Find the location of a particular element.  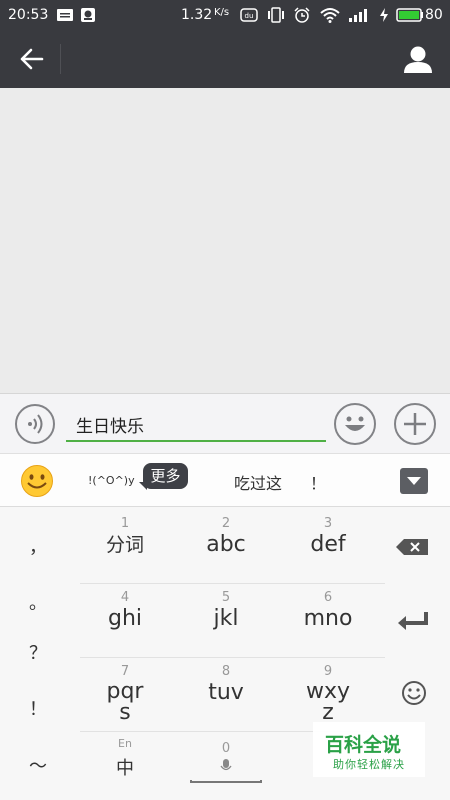

more-candidates-tooltip: 更多 is located at coordinates (163, 476).